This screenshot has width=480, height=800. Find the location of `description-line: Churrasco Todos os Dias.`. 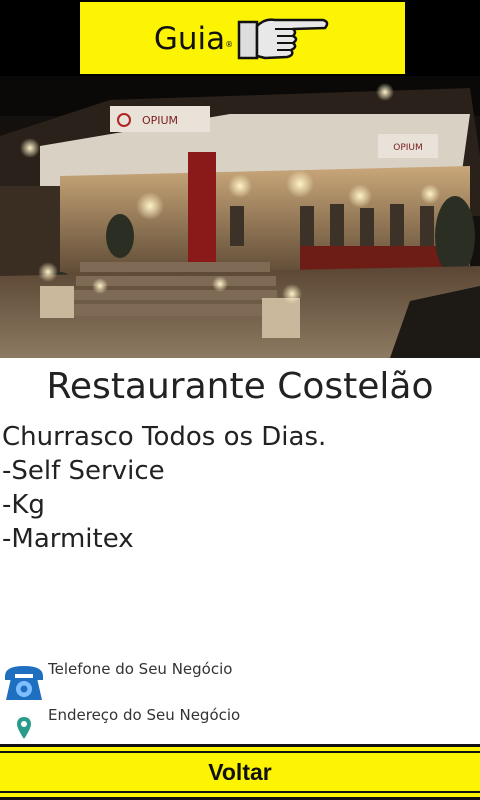

description-line: Churrasco Todos os Dias. is located at coordinates (164, 437).